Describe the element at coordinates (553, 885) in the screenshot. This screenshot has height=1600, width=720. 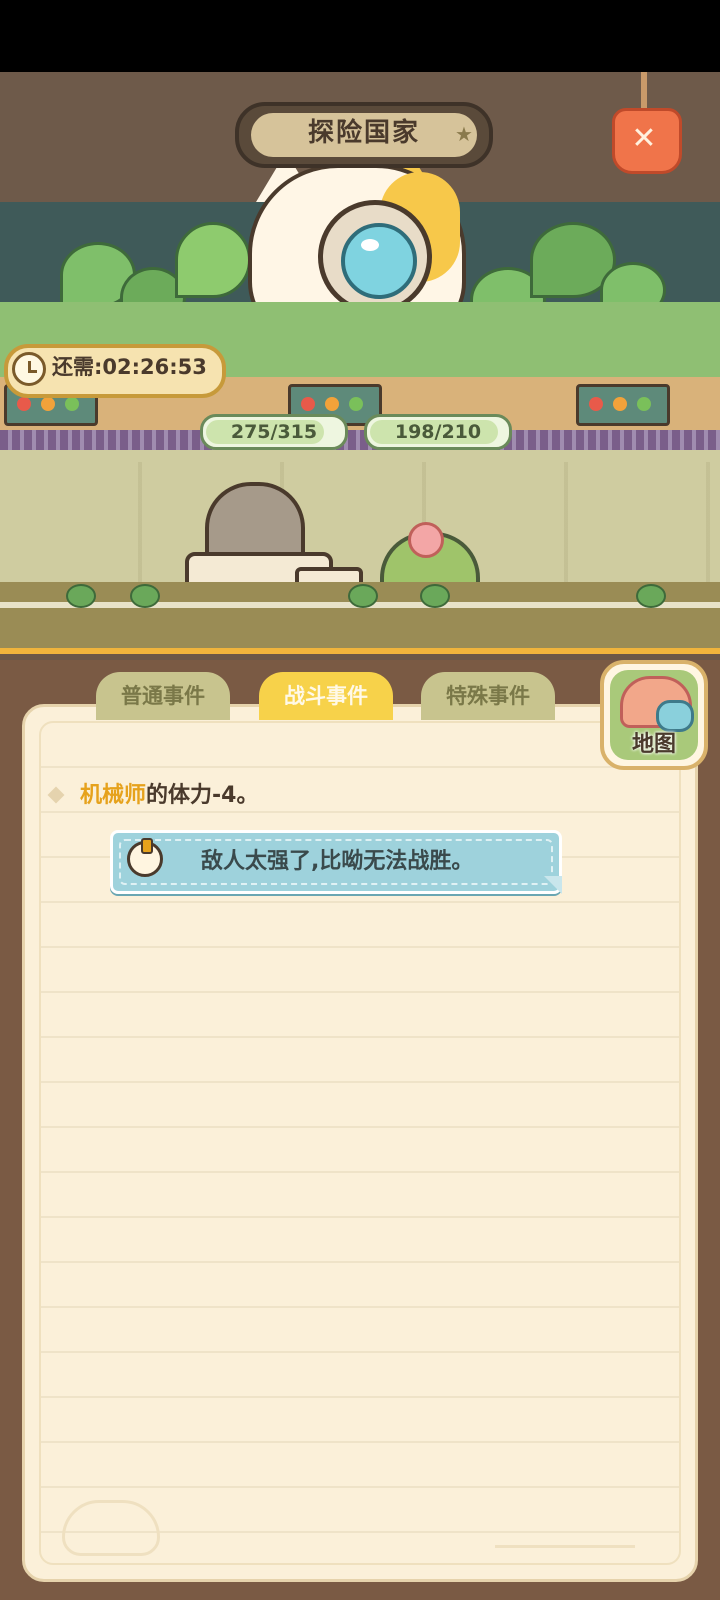
I see `page-fold` at that location.